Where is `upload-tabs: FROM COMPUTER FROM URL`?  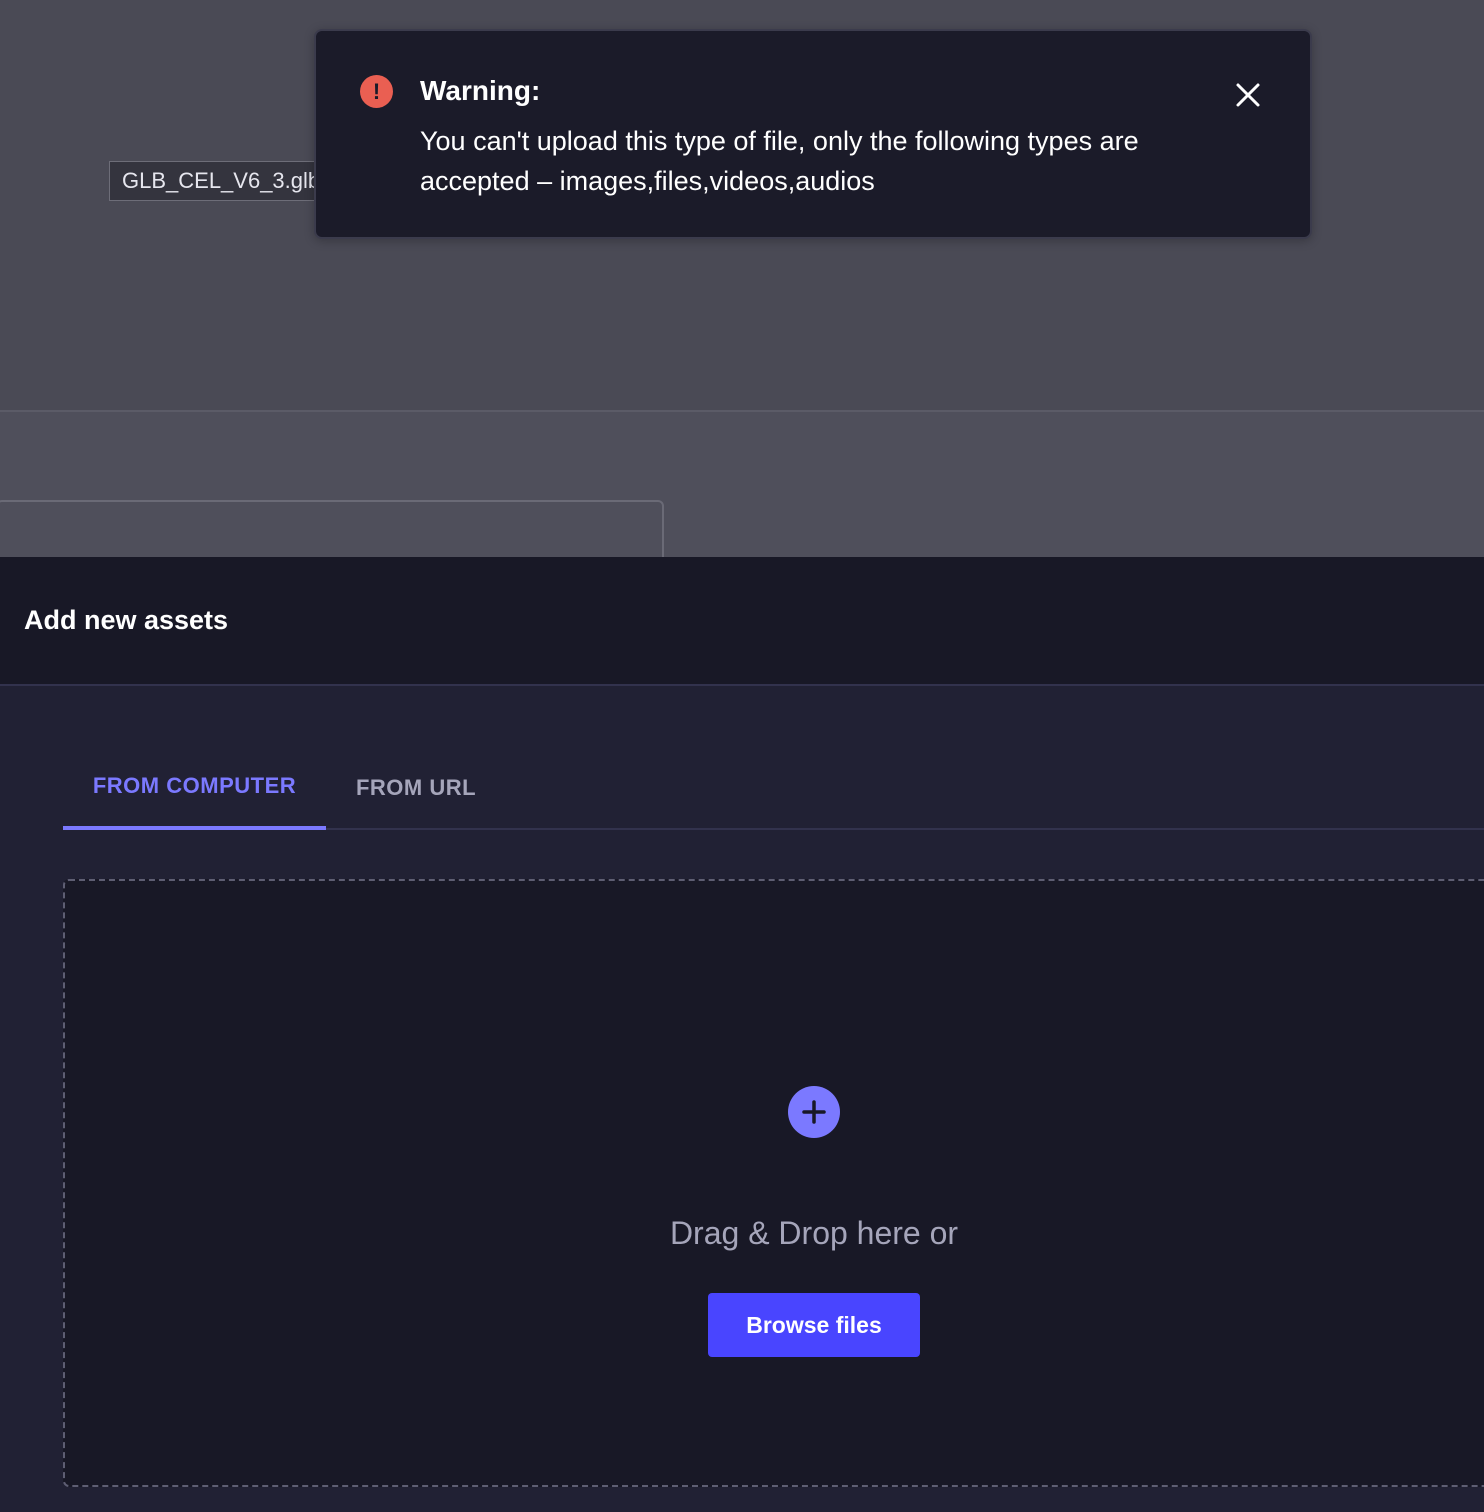 upload-tabs: FROM COMPUTER FROM URL is located at coordinates (773, 788).